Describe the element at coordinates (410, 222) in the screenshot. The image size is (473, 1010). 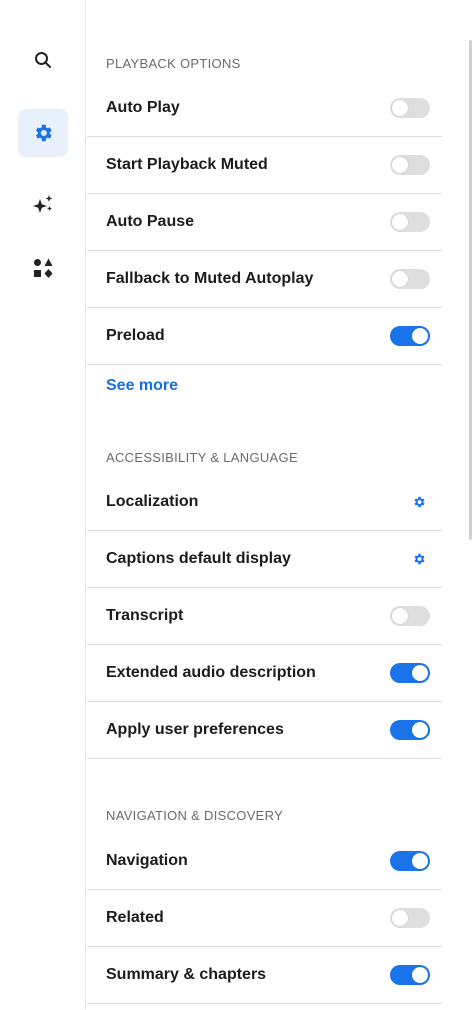
I see `auto-pause-toggle` at that location.